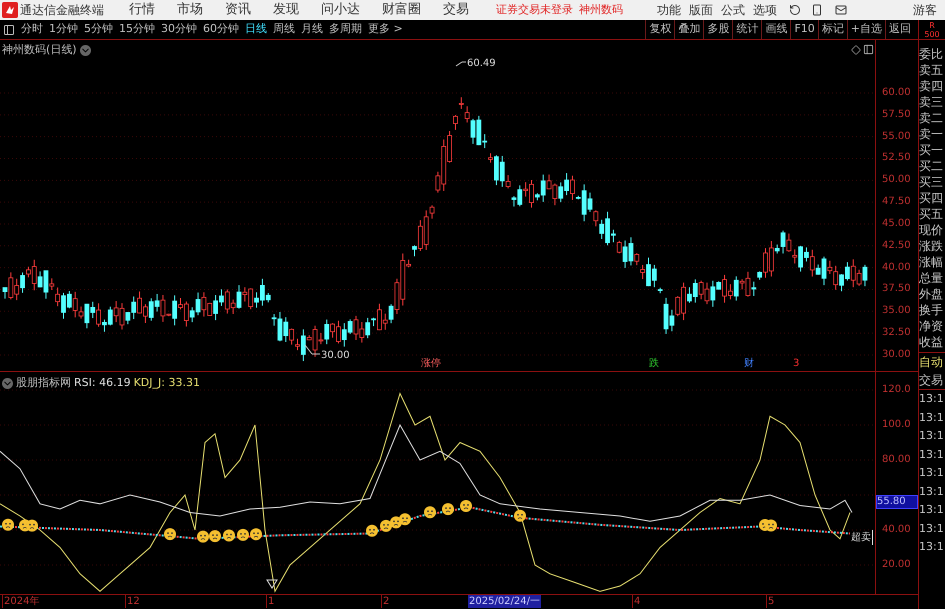 This screenshot has height=609, width=945. I want to click on tool-menu-item: 版面, so click(701, 10).